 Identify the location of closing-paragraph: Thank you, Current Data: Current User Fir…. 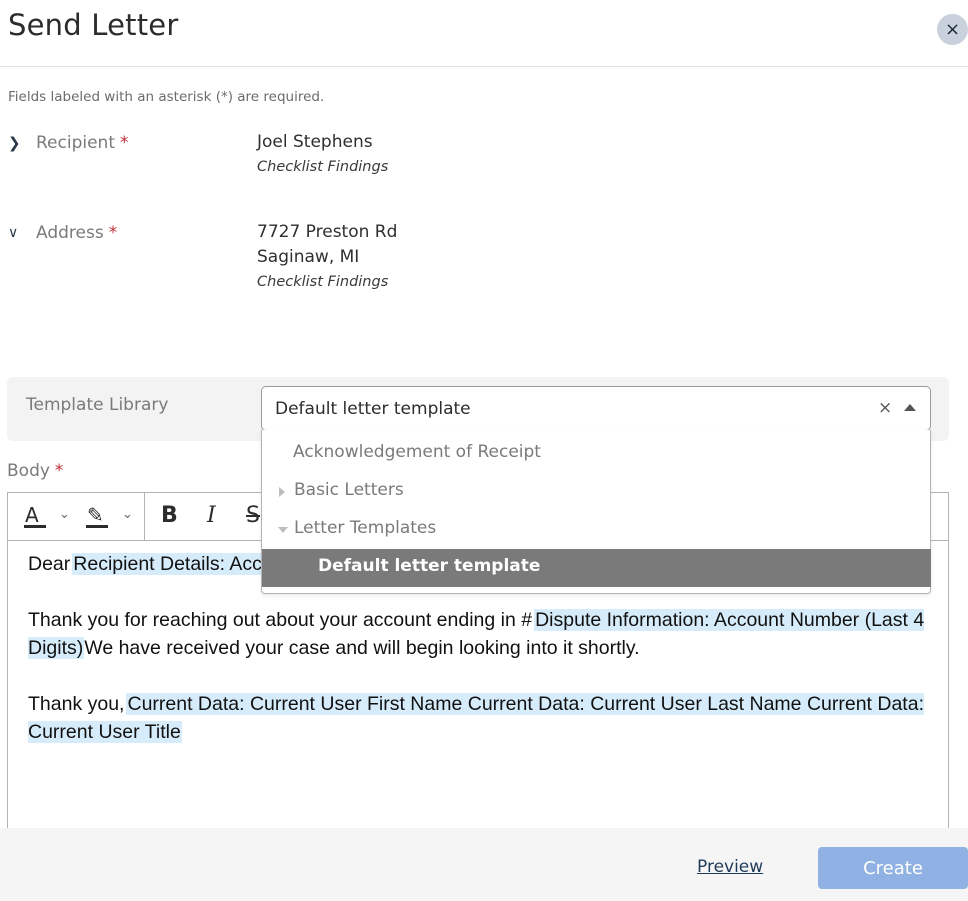
(476, 718).